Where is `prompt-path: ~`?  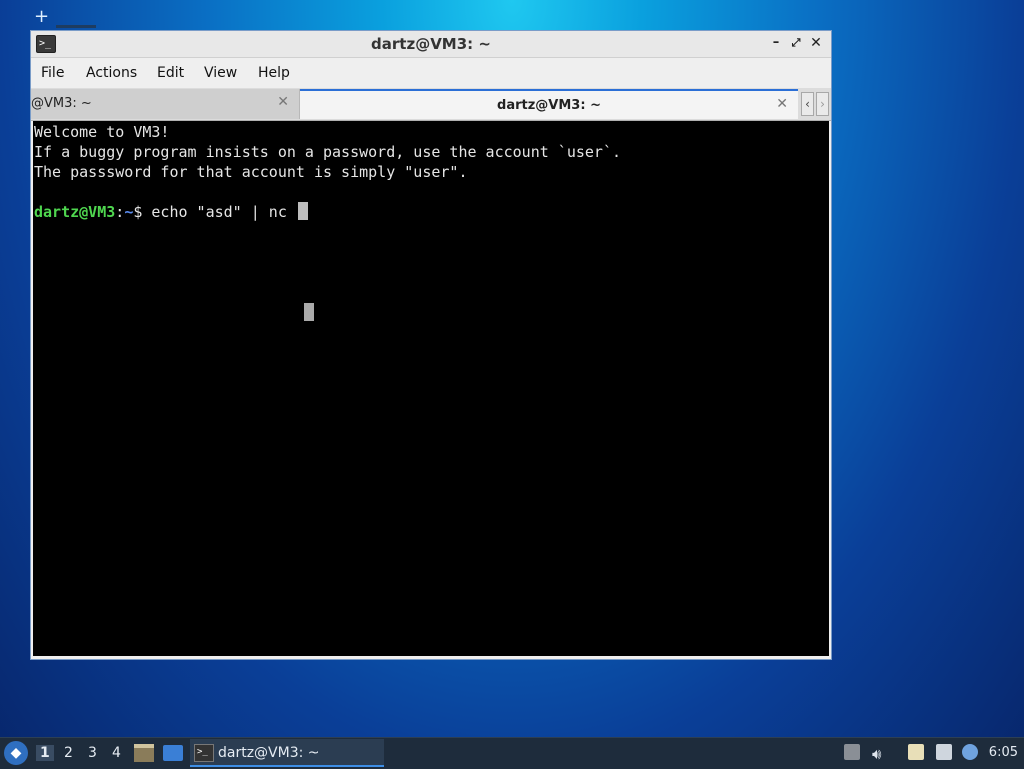 prompt-path: ~ is located at coordinates (129, 212).